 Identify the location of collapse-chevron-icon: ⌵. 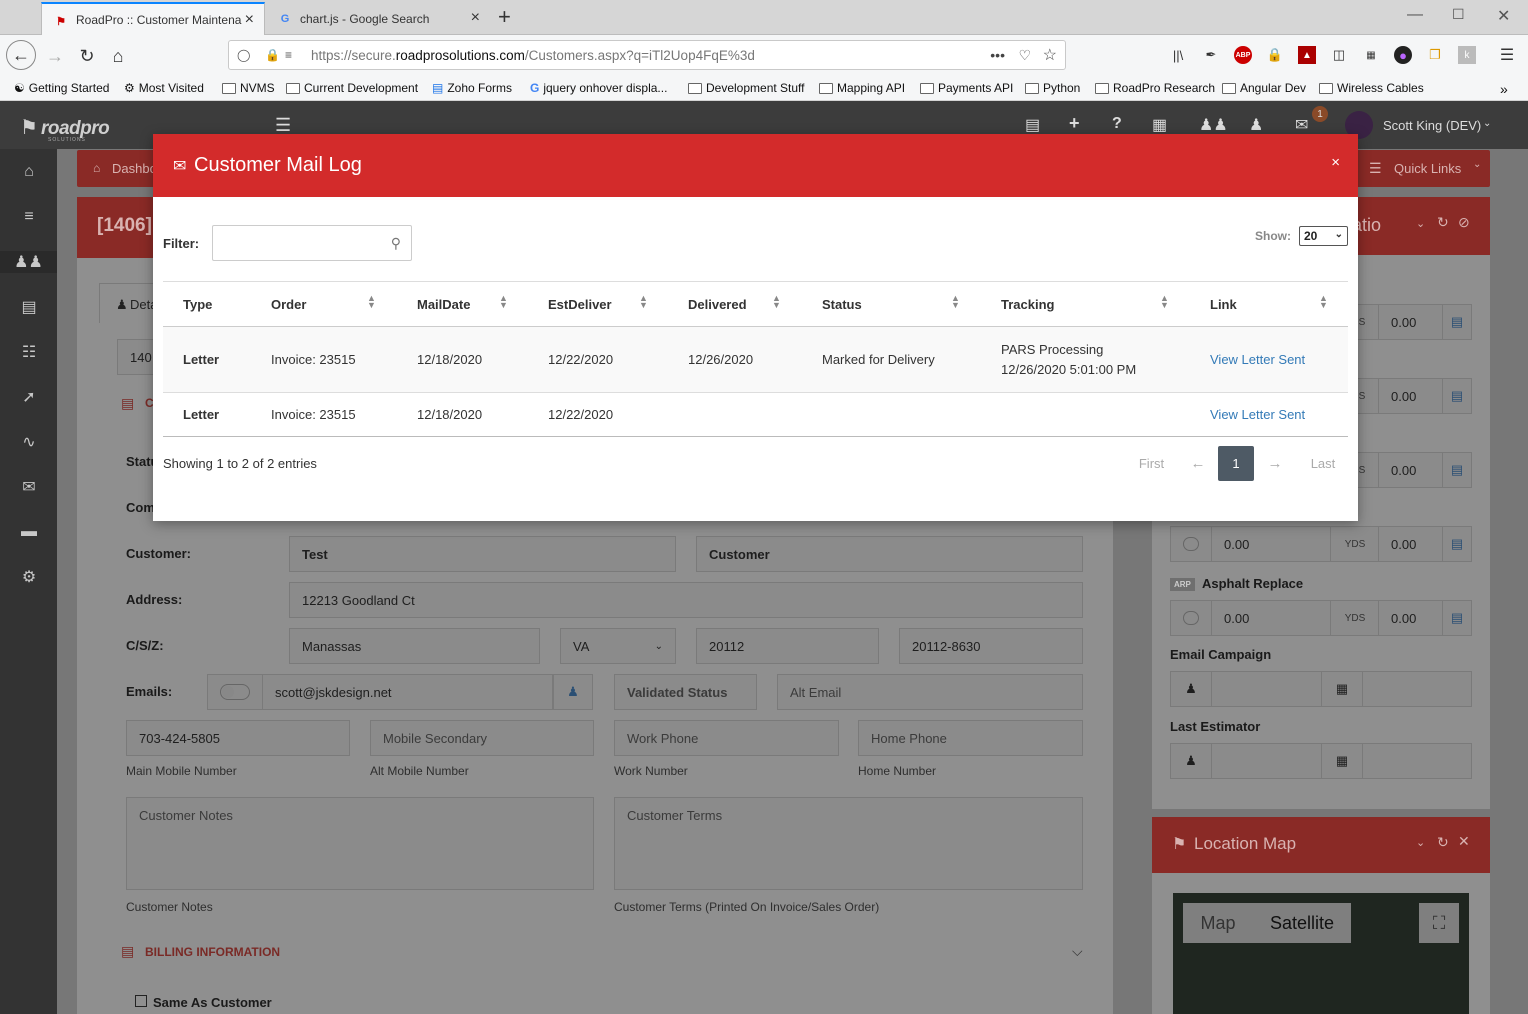
(1077, 951).